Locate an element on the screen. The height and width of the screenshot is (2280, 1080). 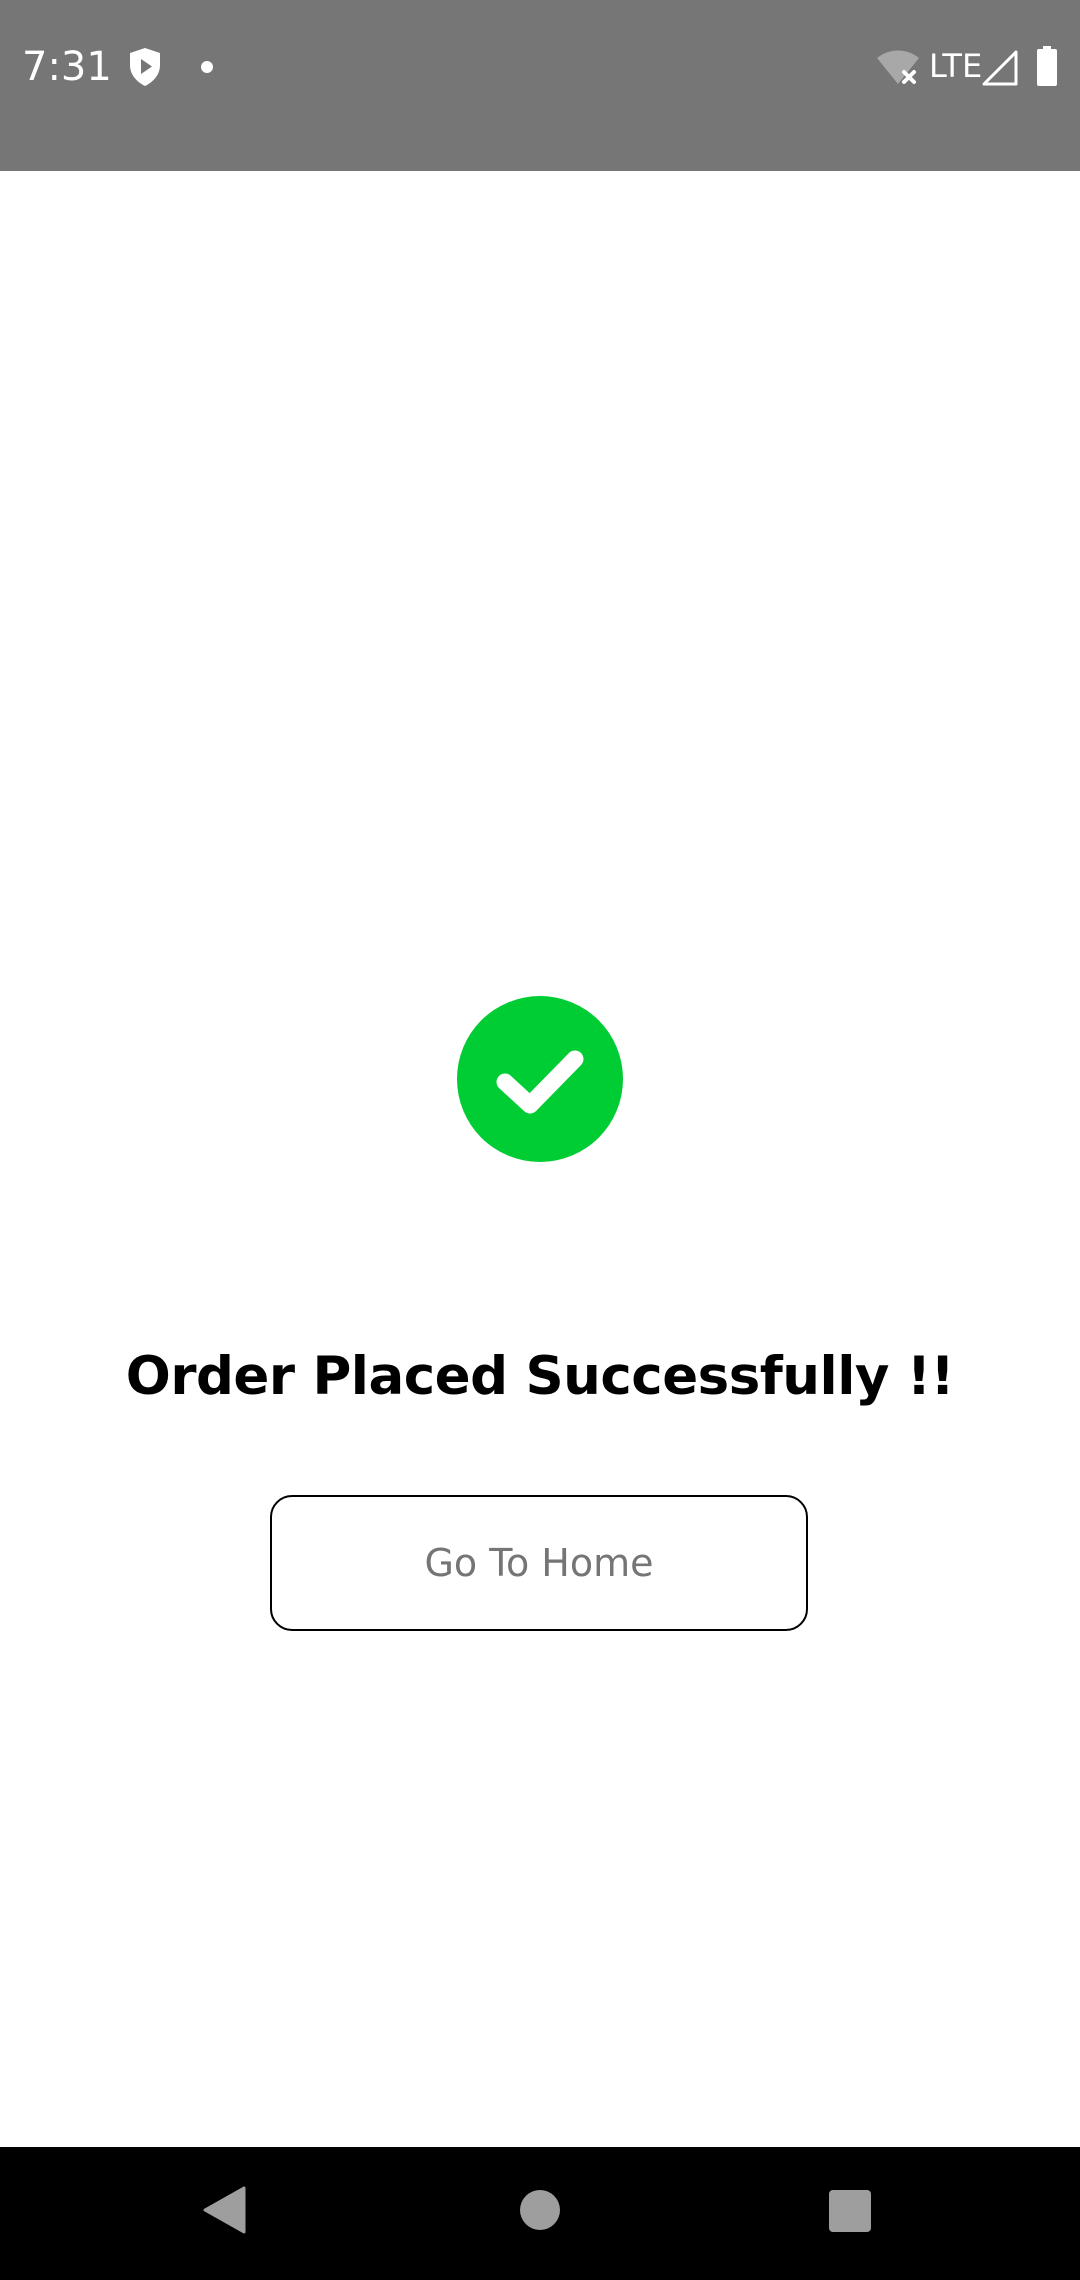
battery-icon is located at coordinates (1047, 66).